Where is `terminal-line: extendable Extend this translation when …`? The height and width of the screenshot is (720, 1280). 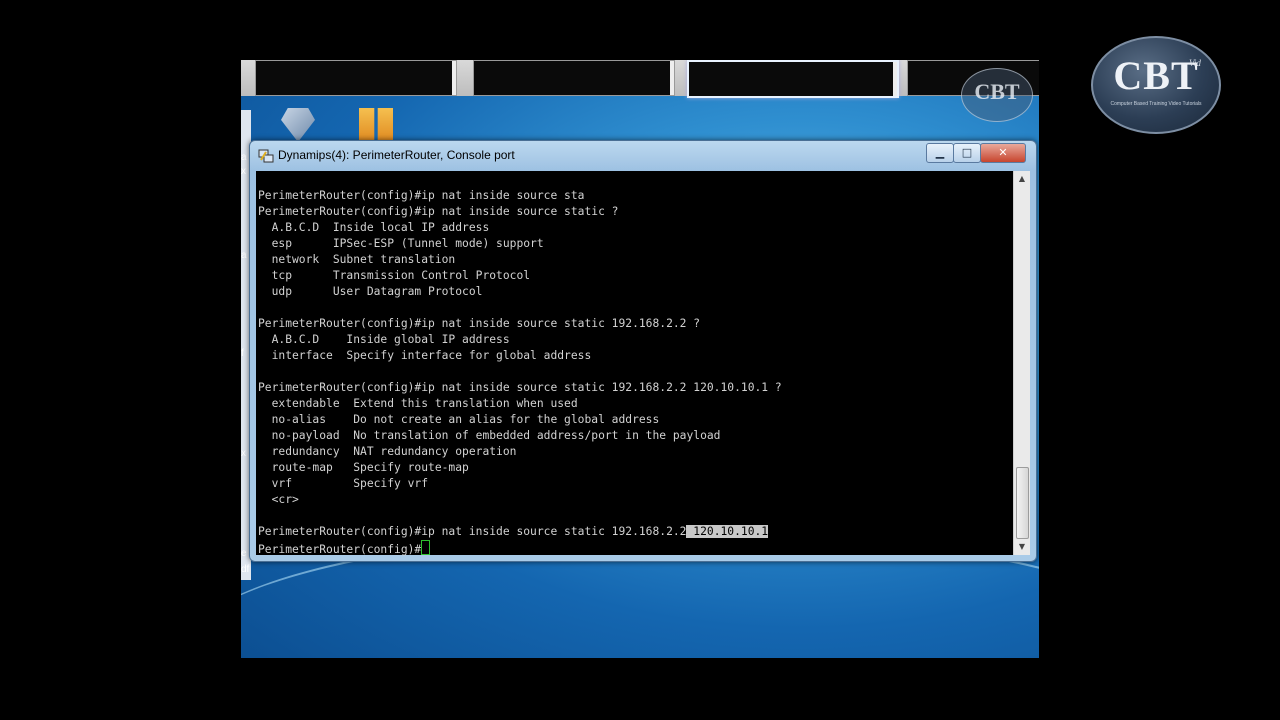
terminal-line: extendable Extend this translation when … is located at coordinates (418, 403).